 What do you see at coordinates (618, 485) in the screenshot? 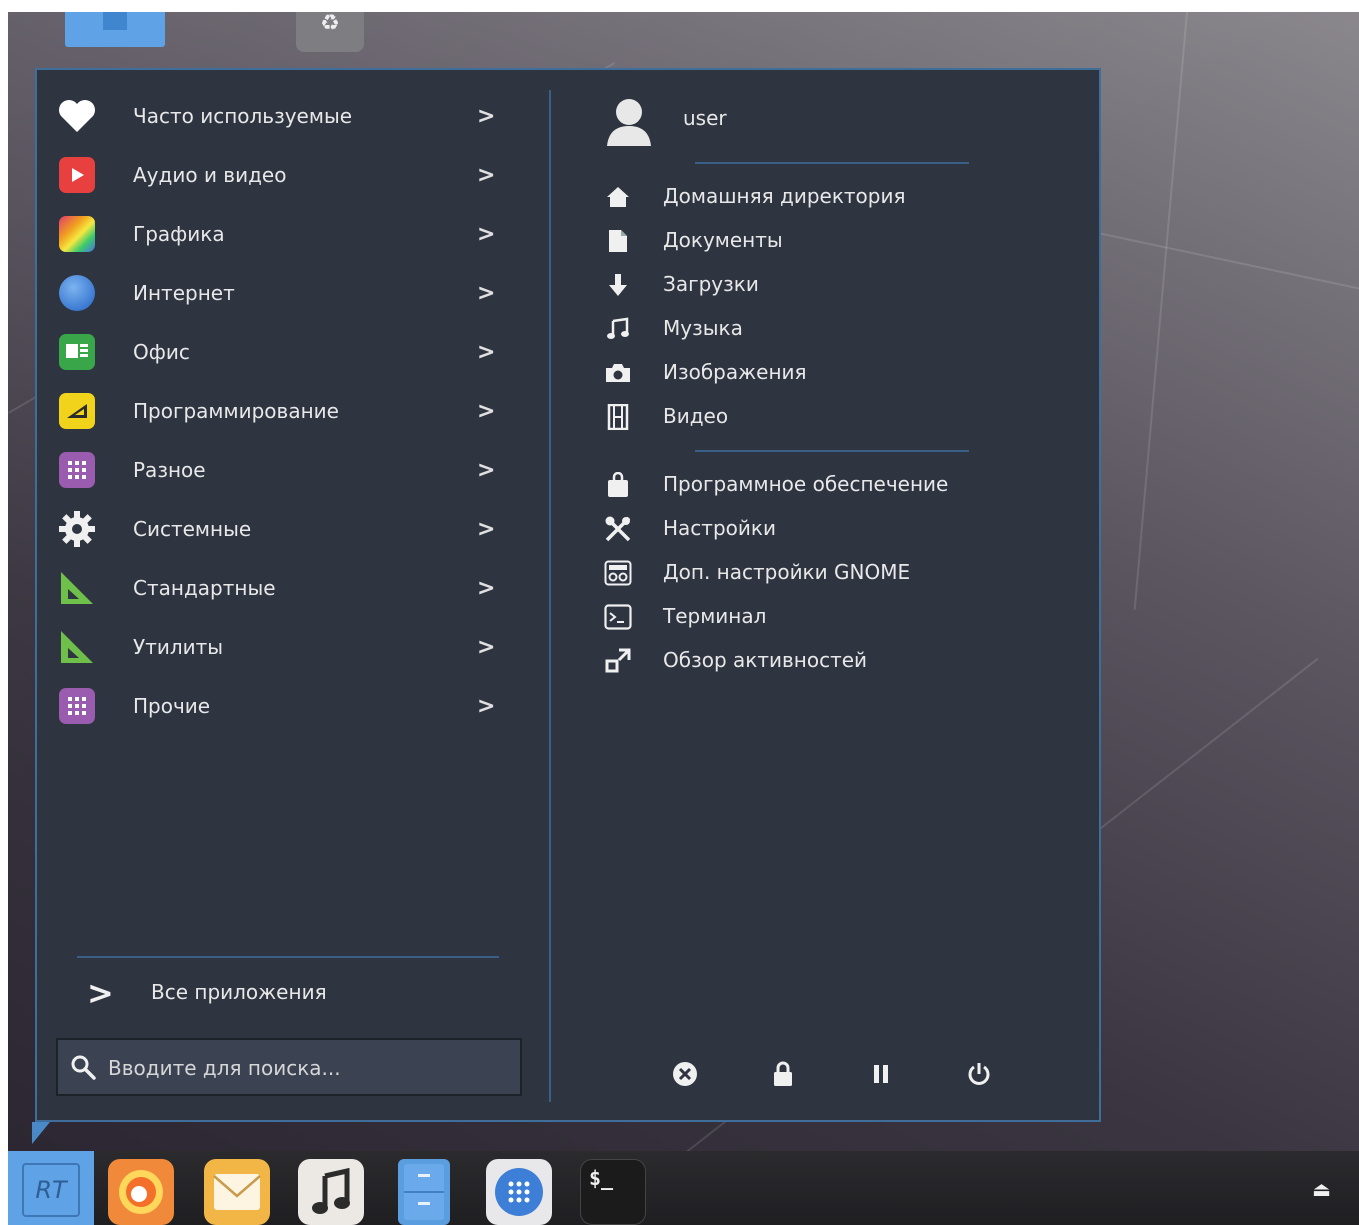
I see `shopping-bag-icon` at bounding box center [618, 485].